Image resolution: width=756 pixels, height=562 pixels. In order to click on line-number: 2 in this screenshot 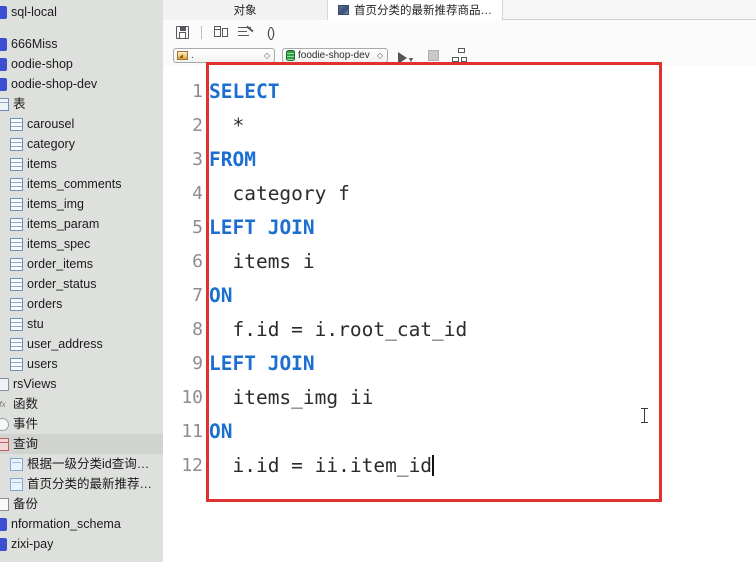, I will do `click(197, 125)`.